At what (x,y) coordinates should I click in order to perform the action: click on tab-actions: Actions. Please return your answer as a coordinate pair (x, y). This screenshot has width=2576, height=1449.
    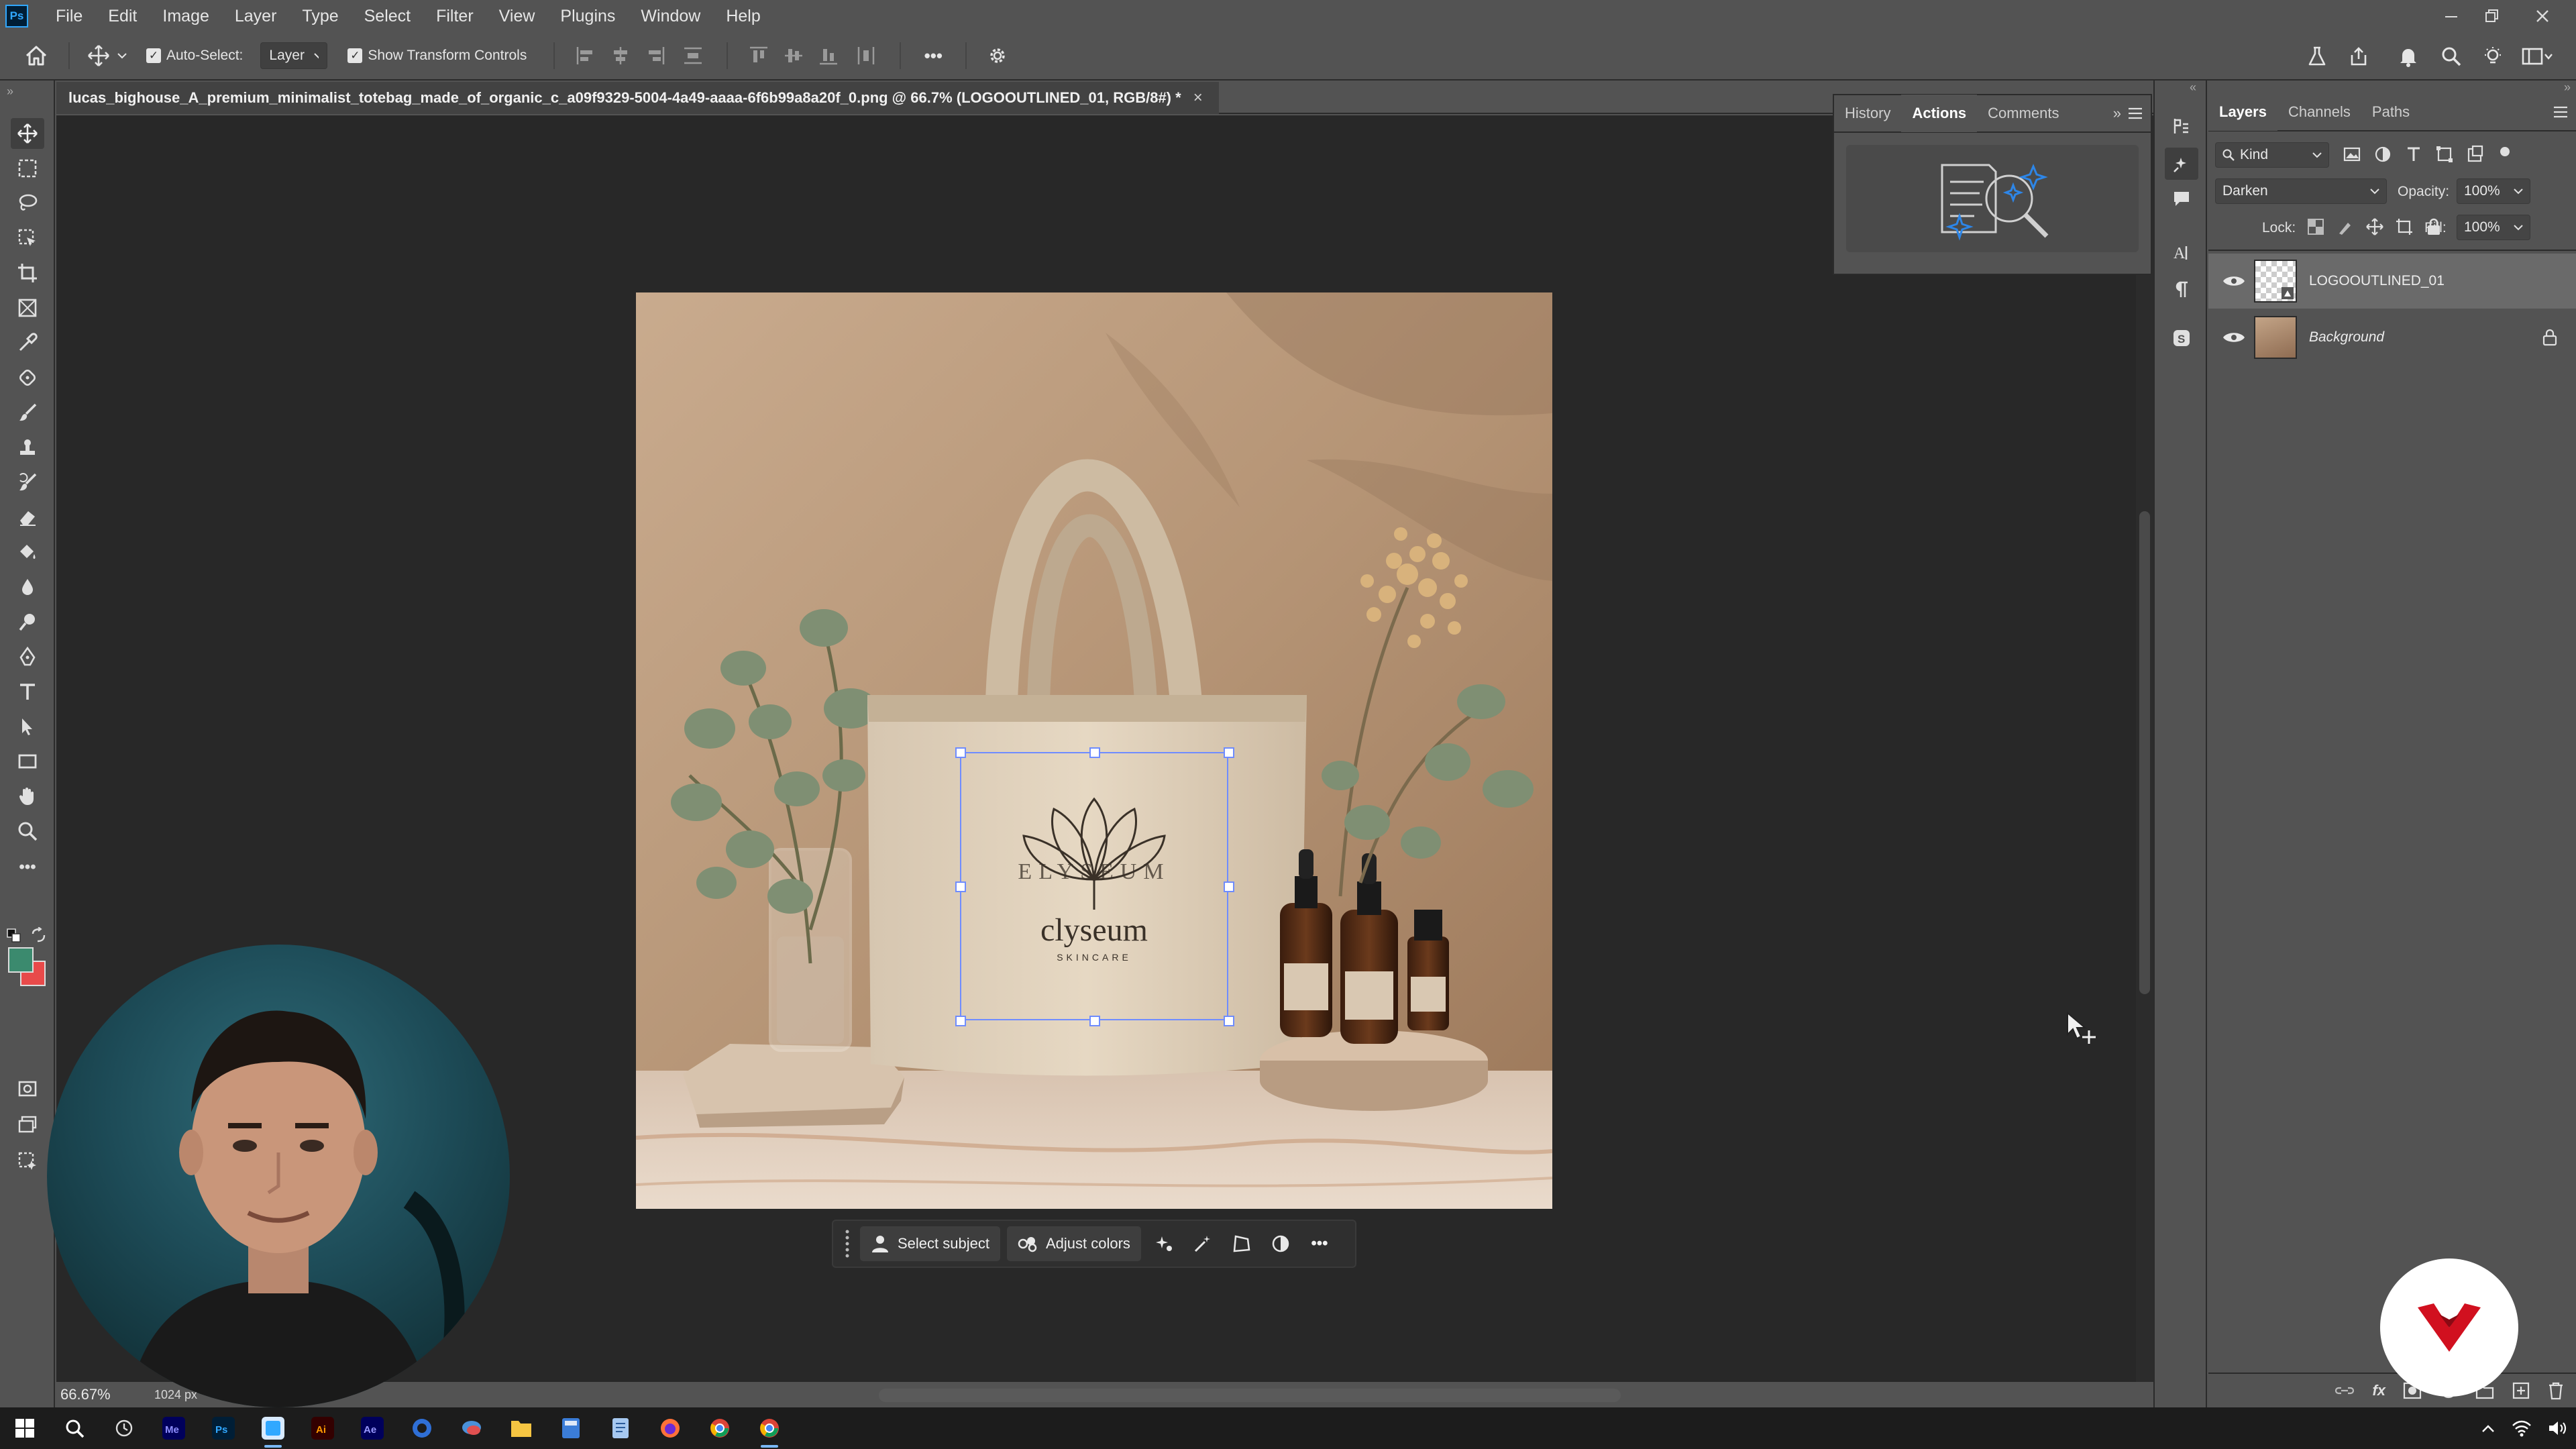
    Looking at the image, I should click on (1939, 113).